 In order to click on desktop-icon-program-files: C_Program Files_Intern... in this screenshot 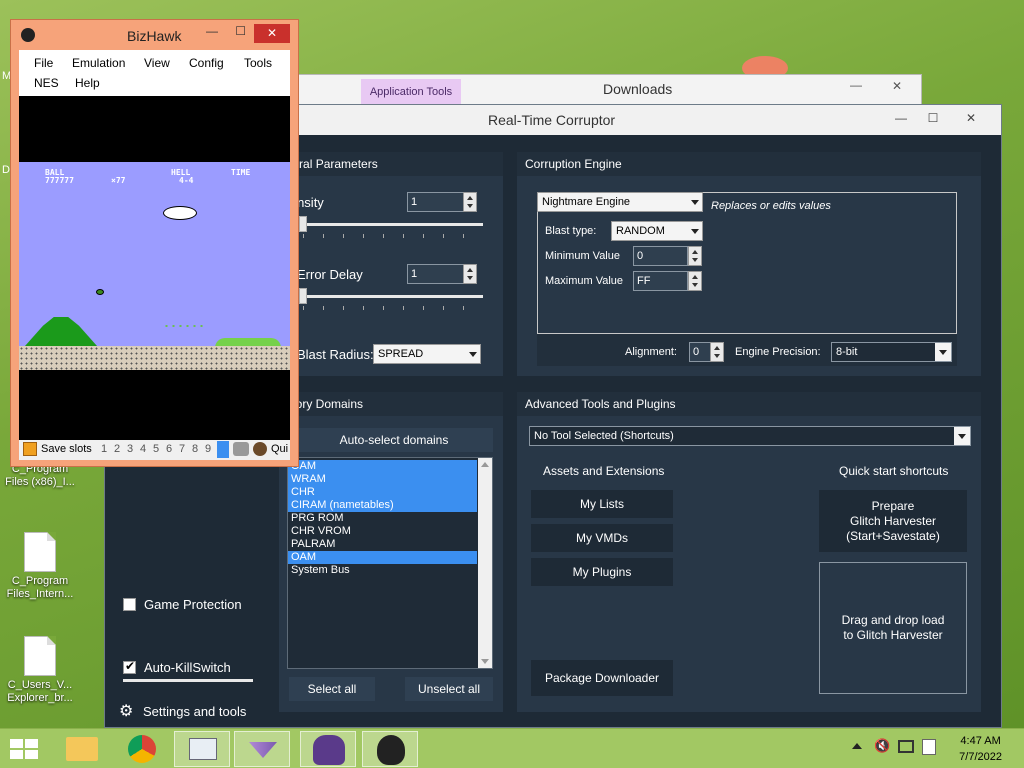, I will do `click(40, 566)`.